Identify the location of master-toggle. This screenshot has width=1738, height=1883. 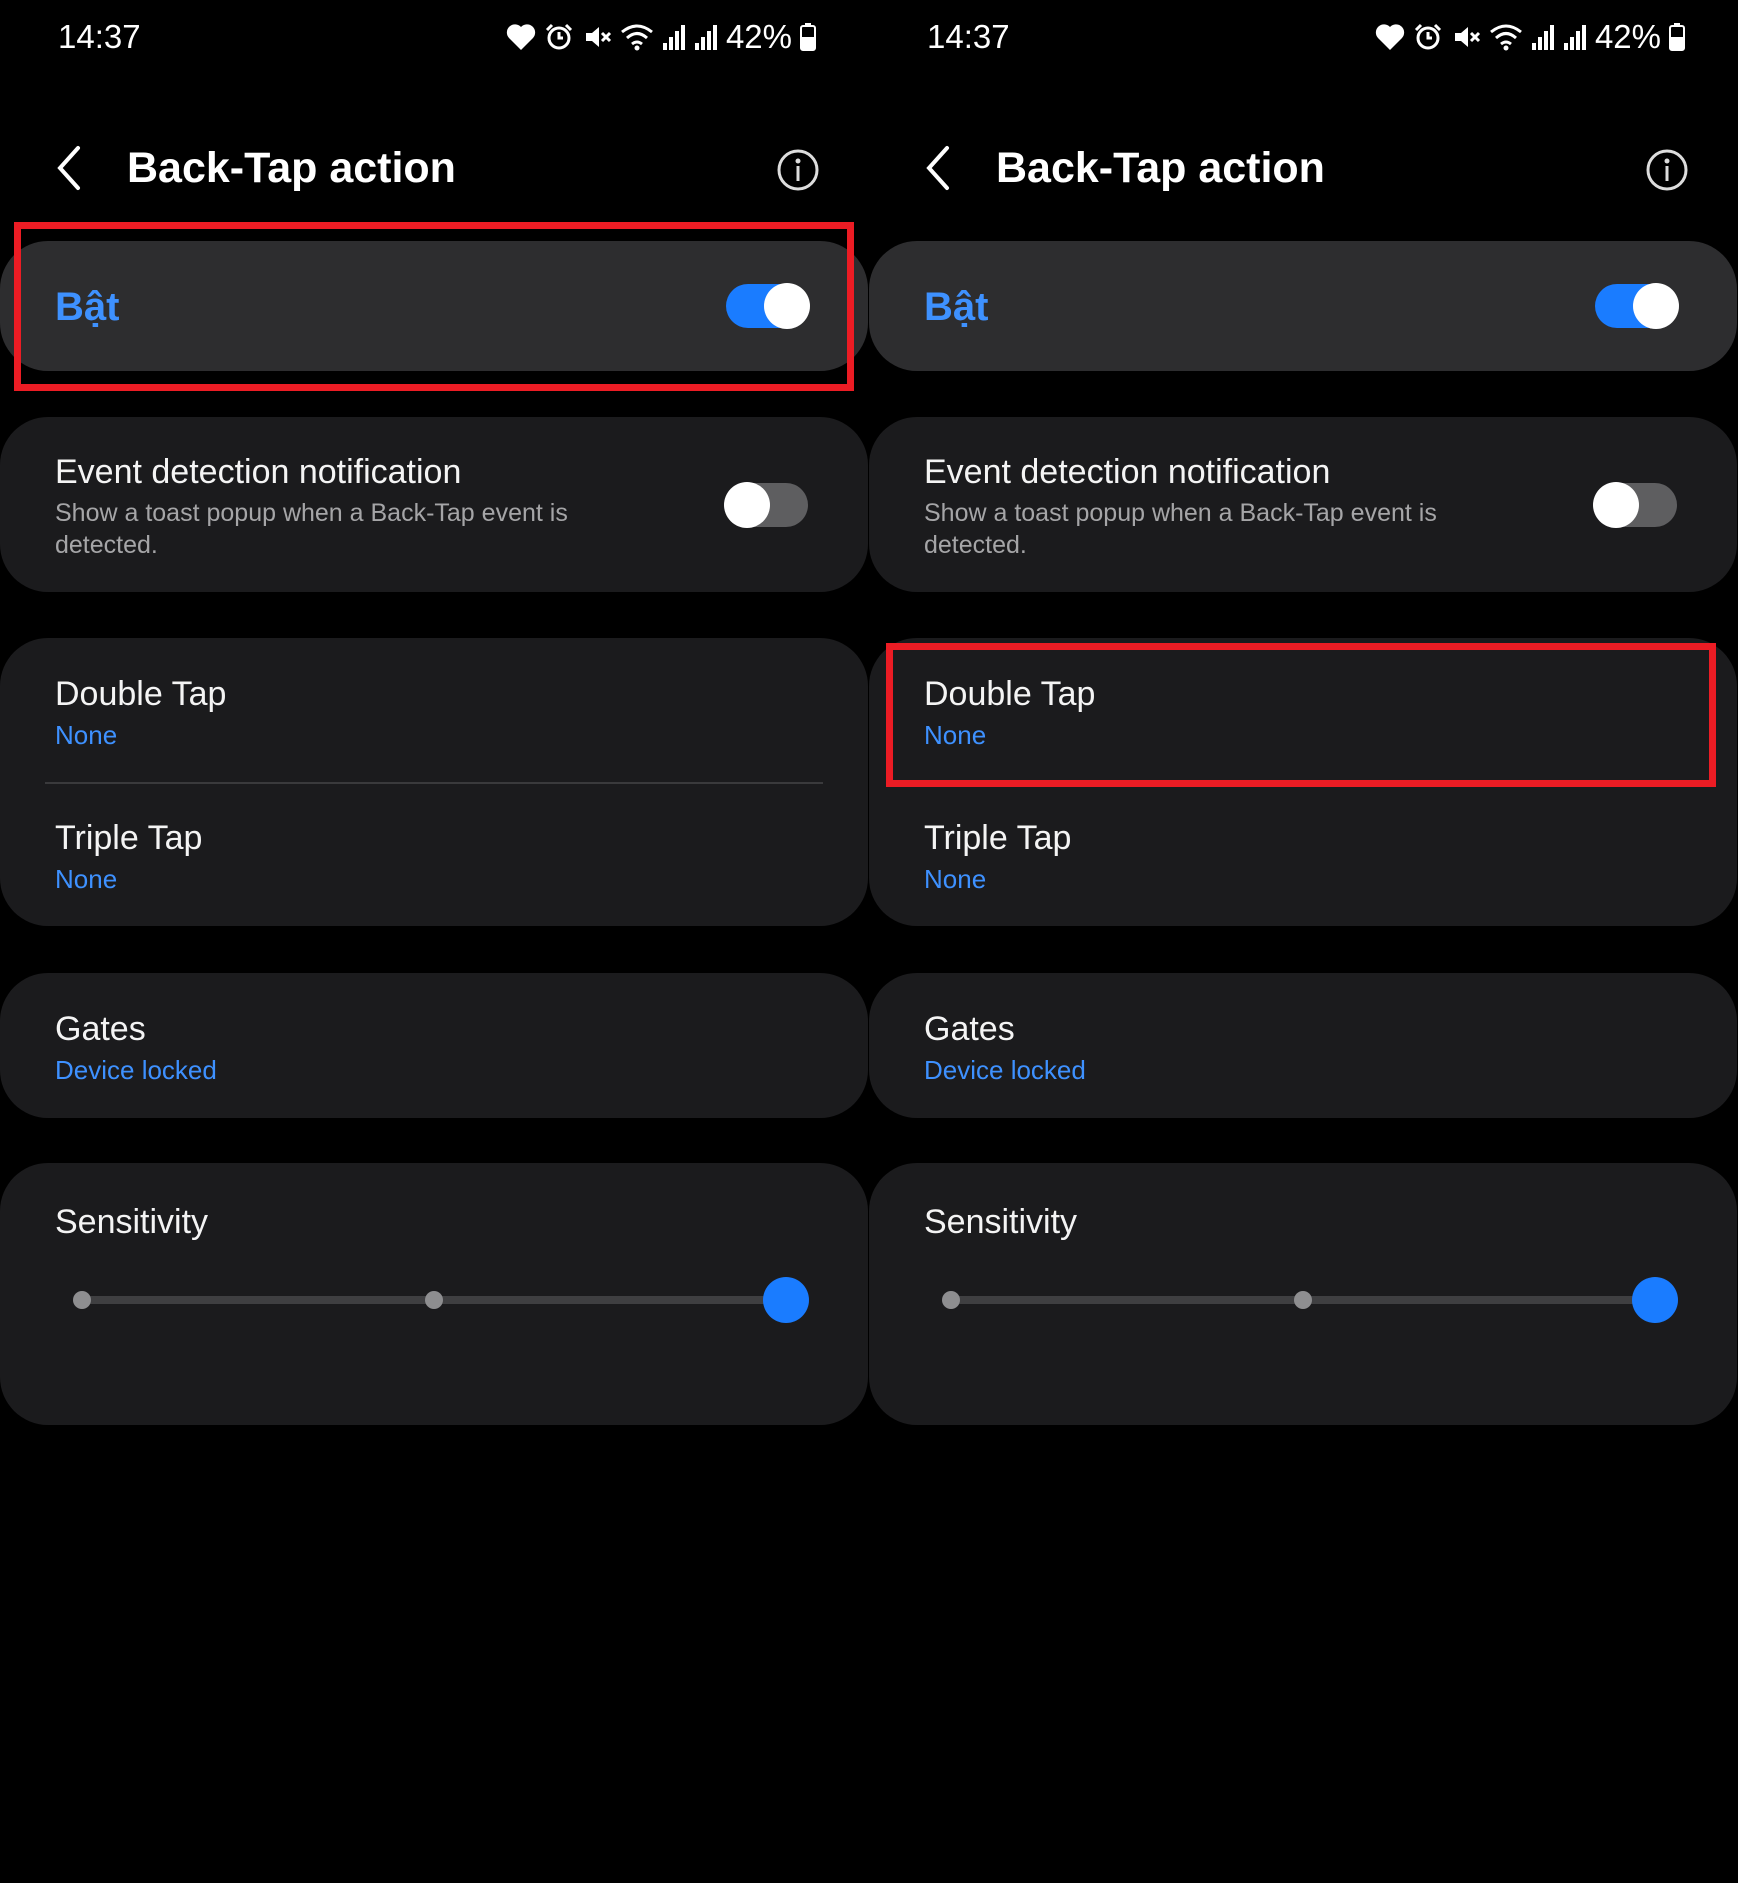
(1637, 306).